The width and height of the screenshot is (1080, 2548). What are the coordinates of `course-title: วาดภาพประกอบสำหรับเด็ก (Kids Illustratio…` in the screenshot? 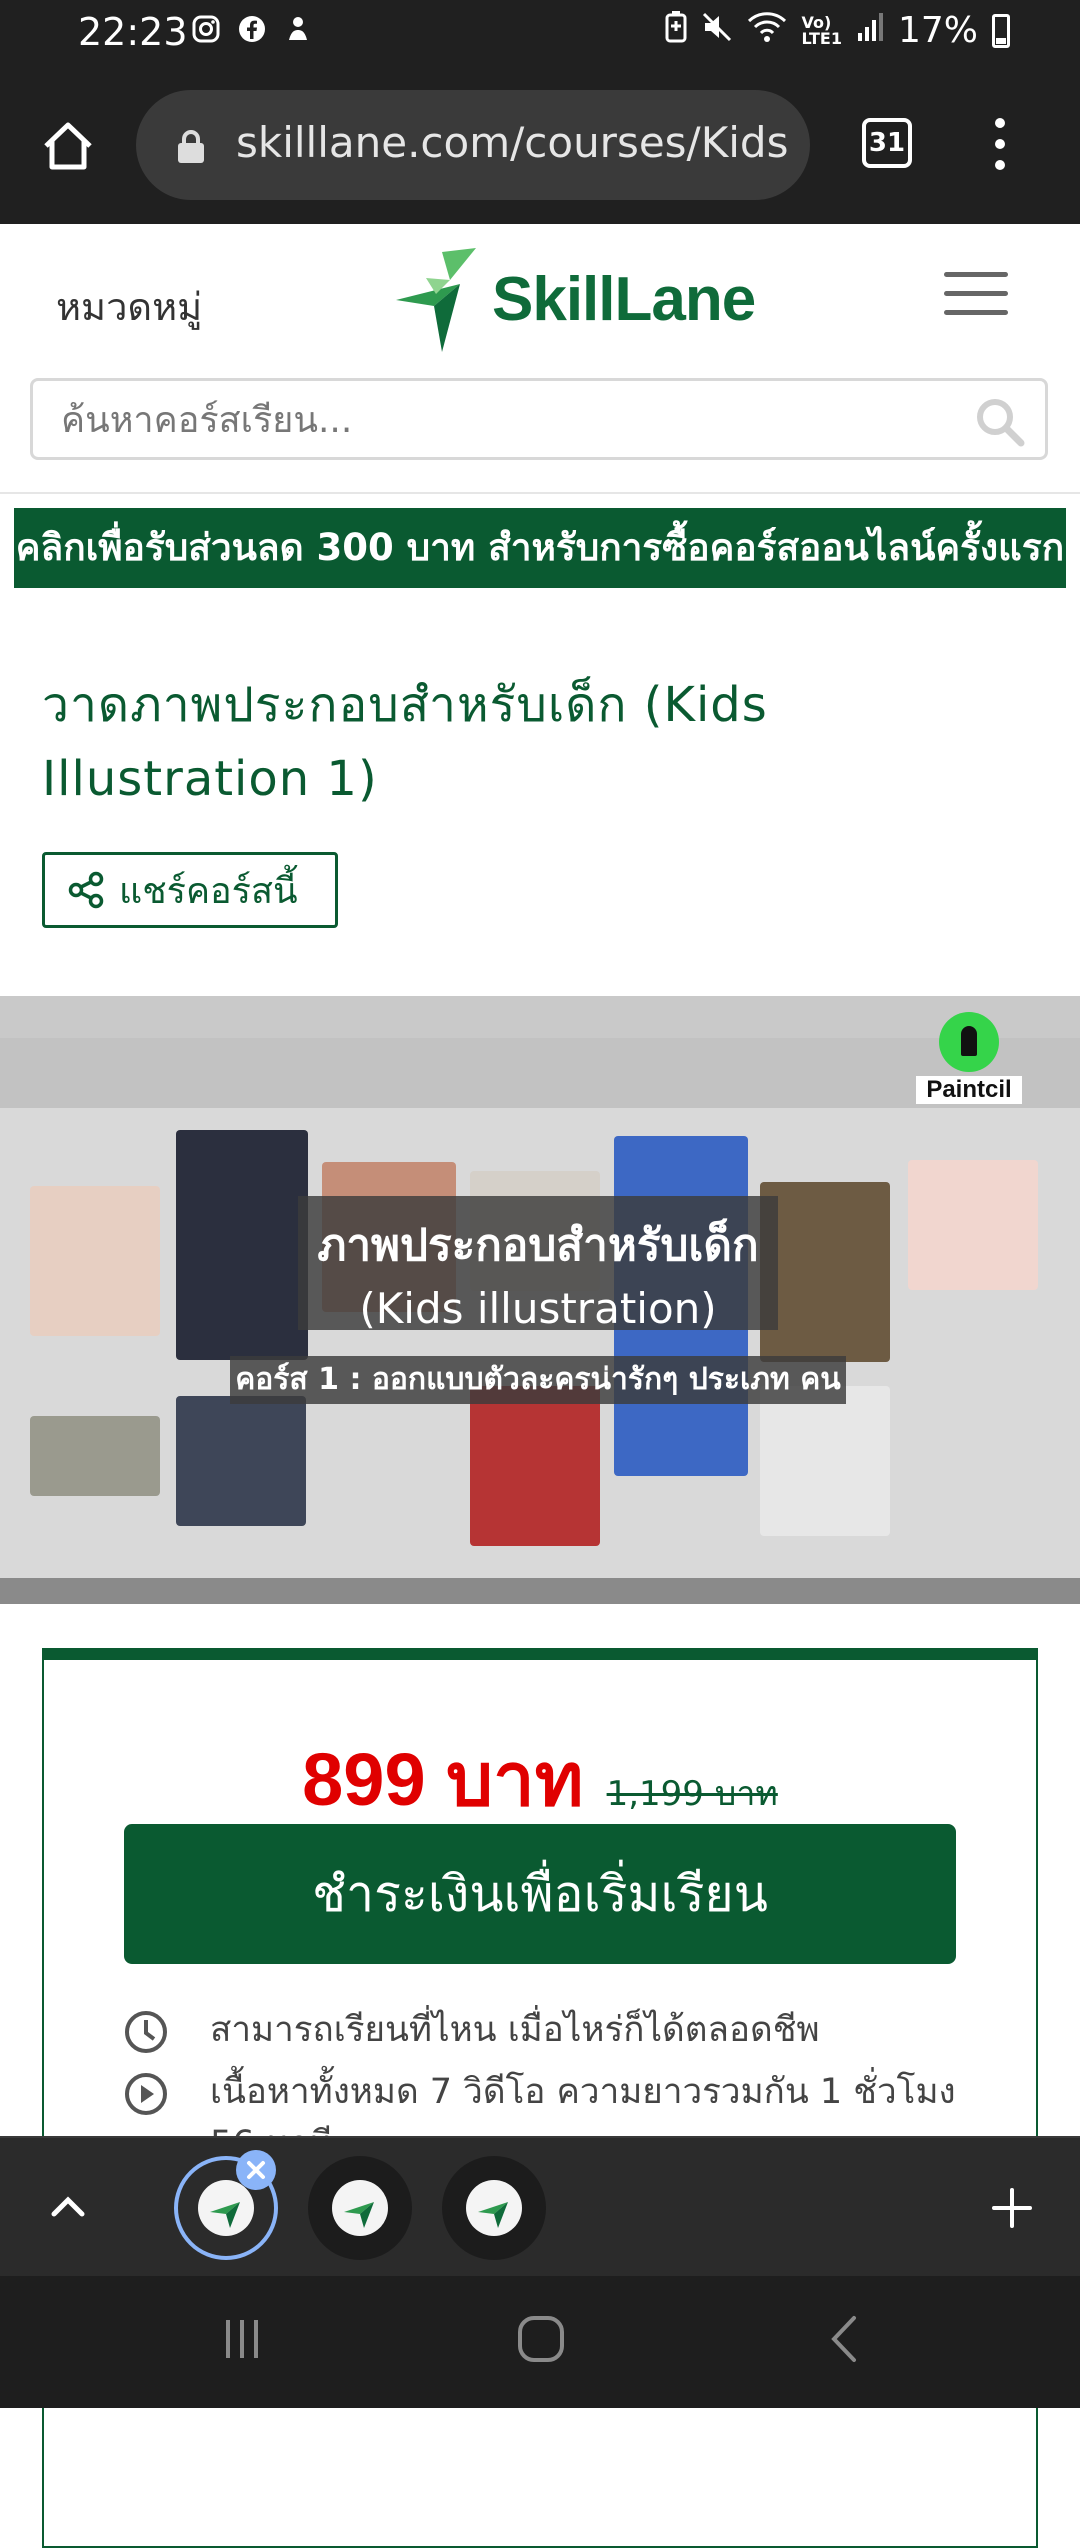 It's located at (405, 742).